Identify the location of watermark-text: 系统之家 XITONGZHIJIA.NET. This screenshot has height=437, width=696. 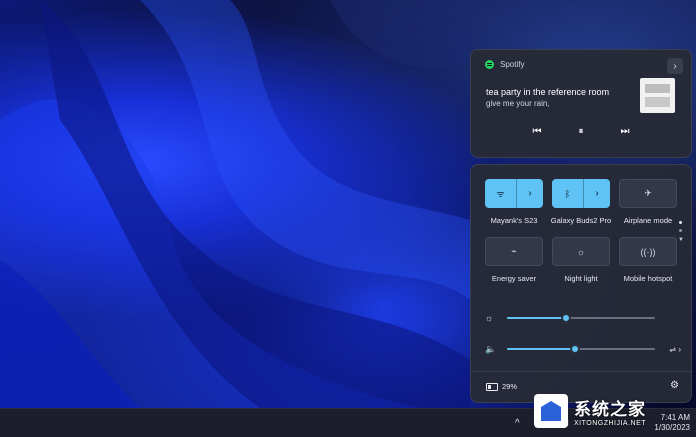
(610, 411).